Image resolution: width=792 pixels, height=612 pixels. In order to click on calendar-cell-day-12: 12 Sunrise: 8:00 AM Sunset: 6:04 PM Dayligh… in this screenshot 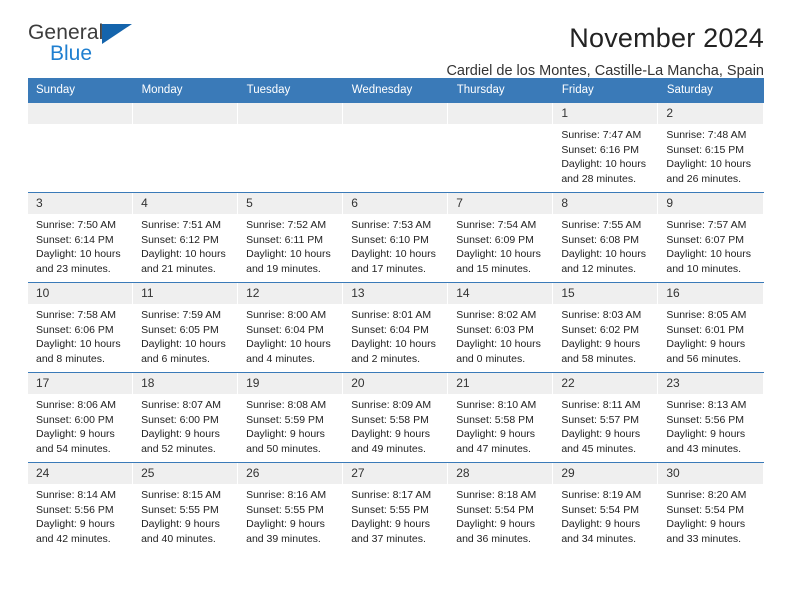, I will do `click(291, 327)`.